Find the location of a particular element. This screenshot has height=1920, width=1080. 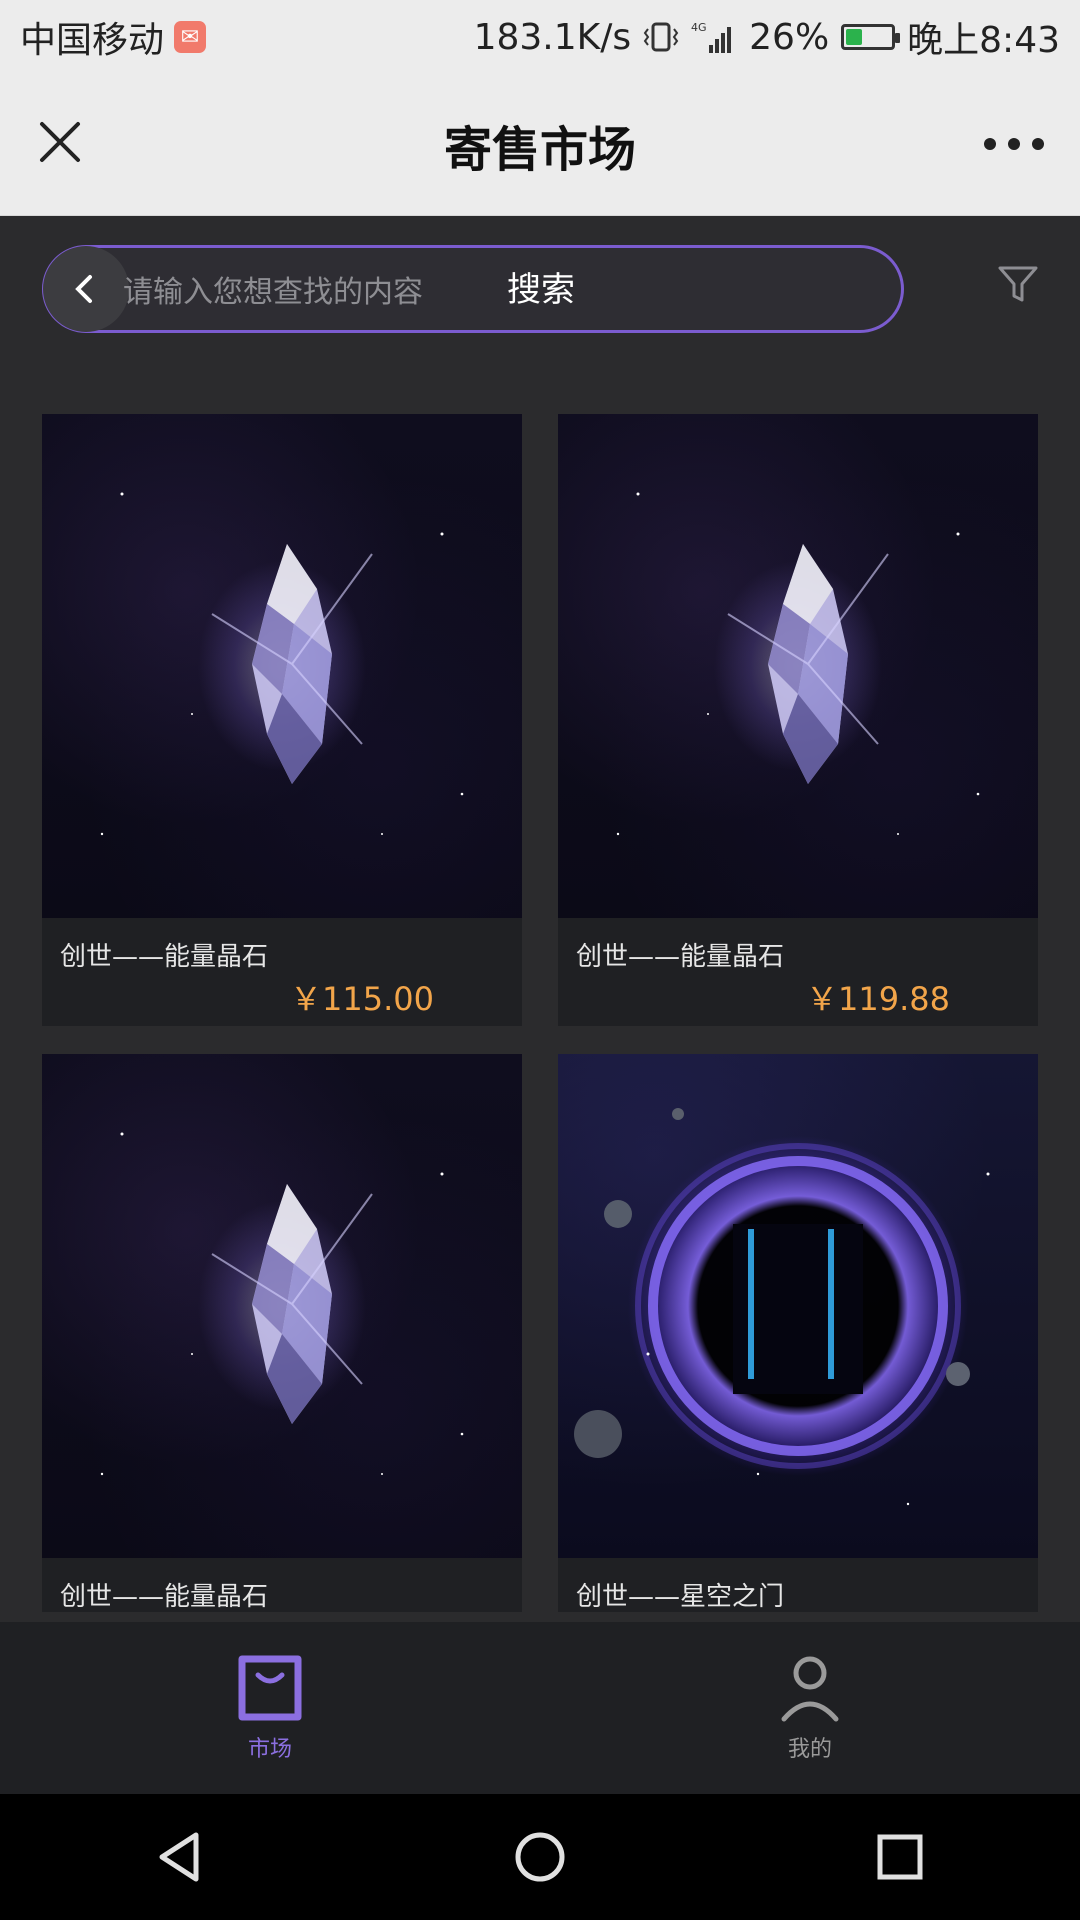

product-card: 创世——能量晶石 is located at coordinates (282, 1333).